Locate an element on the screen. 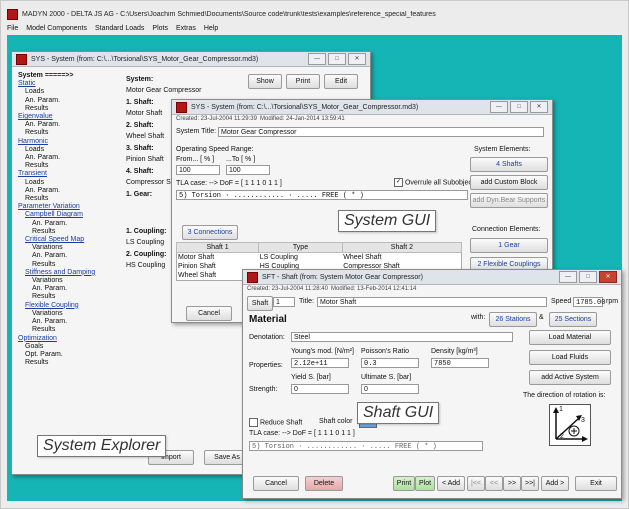  show-button: Show is located at coordinates (265, 81).